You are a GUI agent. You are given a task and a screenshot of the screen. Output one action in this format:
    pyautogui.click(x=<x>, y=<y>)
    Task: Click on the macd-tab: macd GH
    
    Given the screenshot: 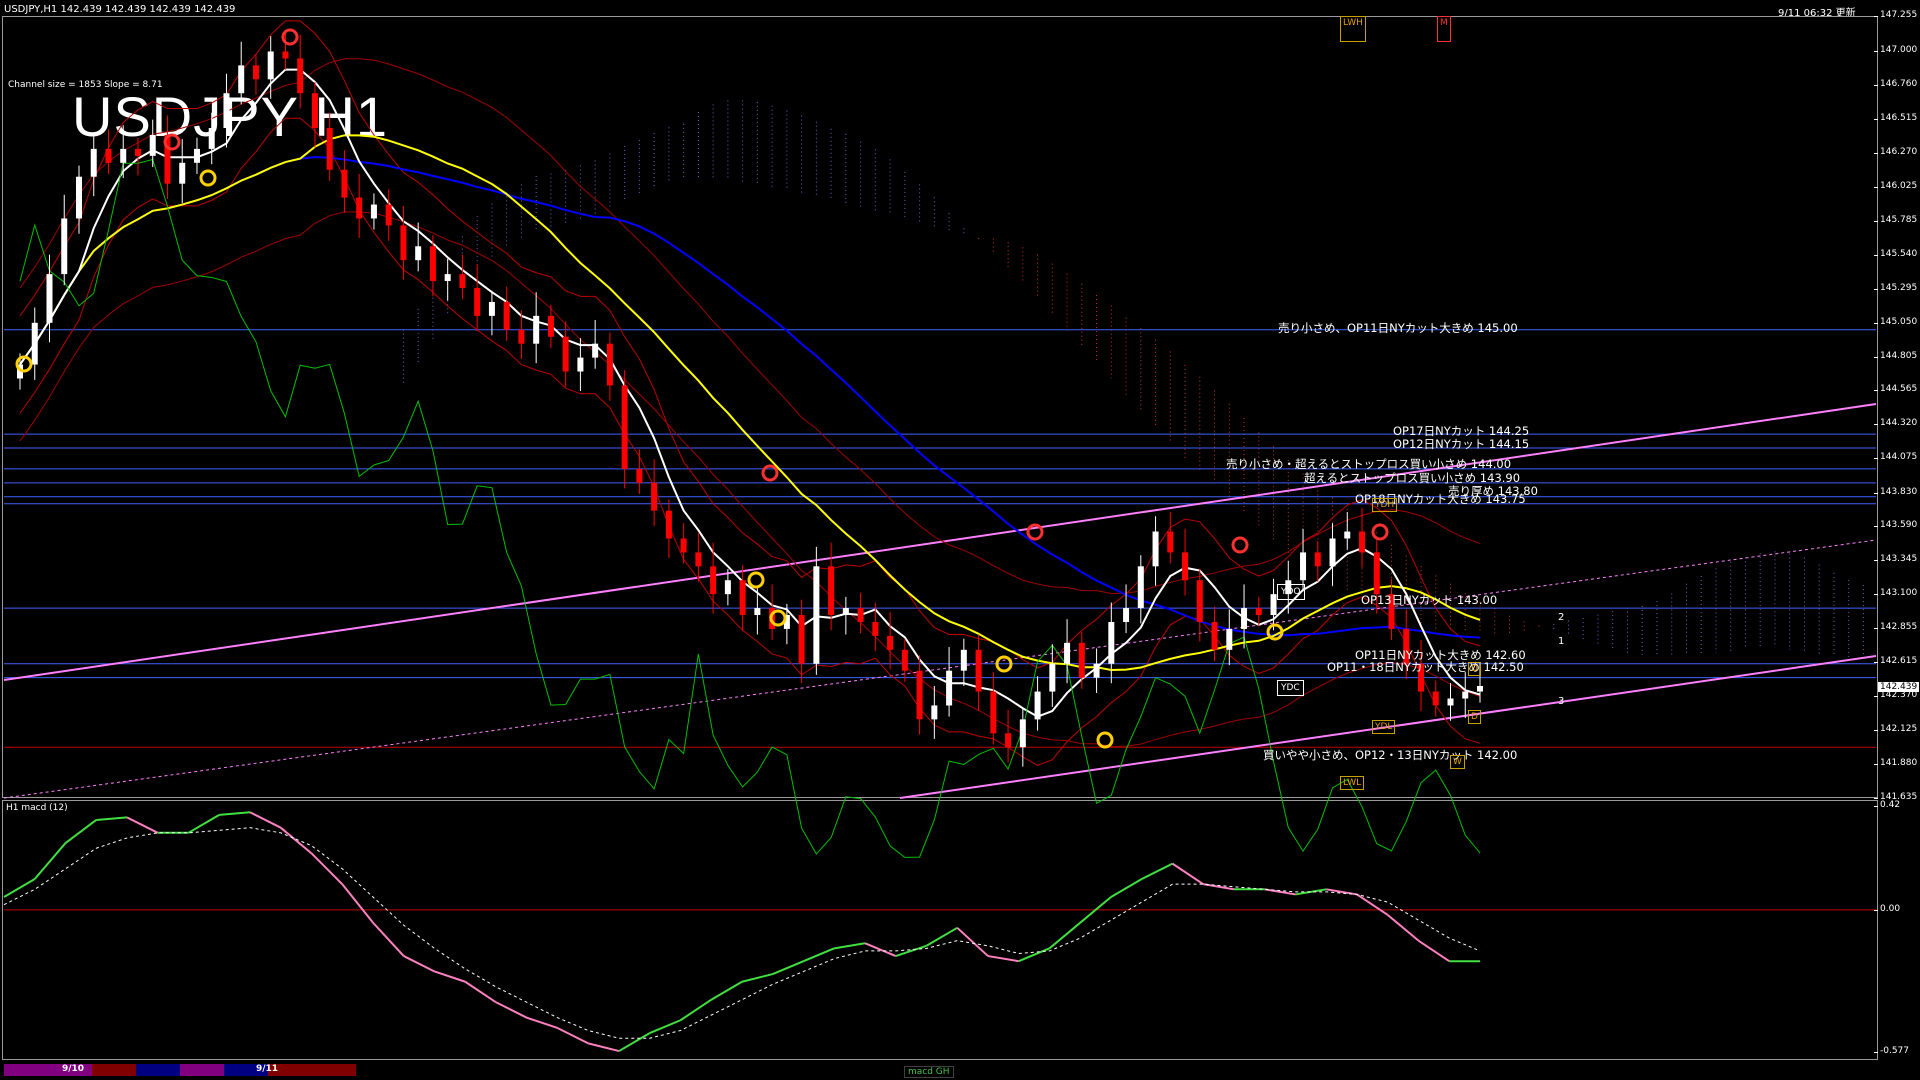 What is the action you would take?
    pyautogui.click(x=929, y=1072)
    